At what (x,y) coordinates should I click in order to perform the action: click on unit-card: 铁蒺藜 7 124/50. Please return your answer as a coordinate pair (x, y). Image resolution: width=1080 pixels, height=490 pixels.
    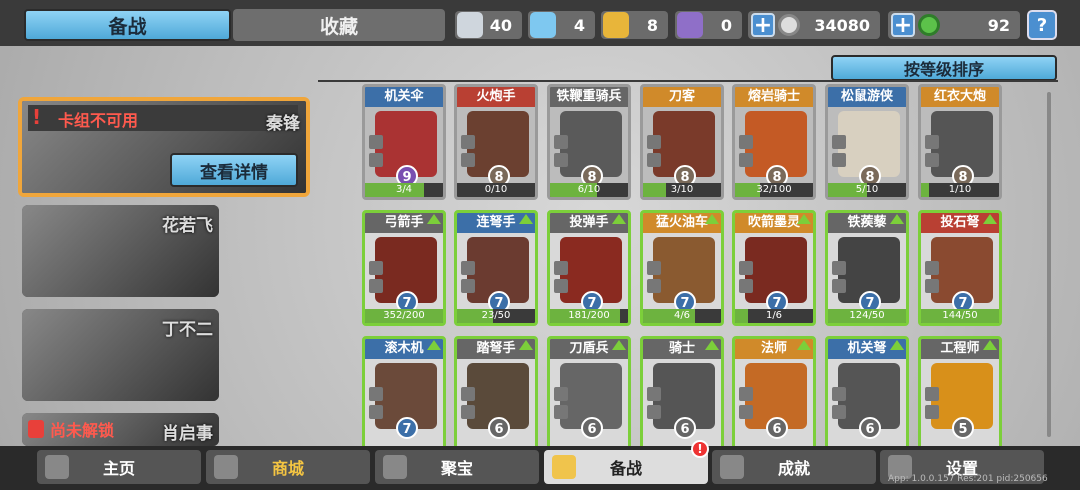
    Looking at the image, I should click on (867, 268).